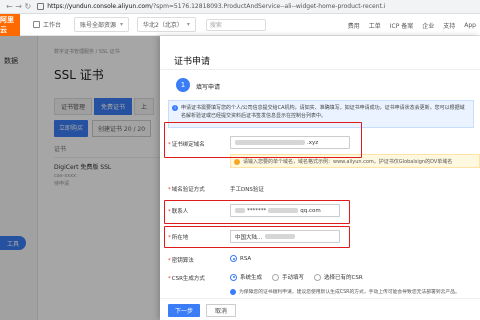  What do you see at coordinates (192, 62) in the screenshot?
I see `drawer-title: 证书申请` at bounding box center [192, 62].